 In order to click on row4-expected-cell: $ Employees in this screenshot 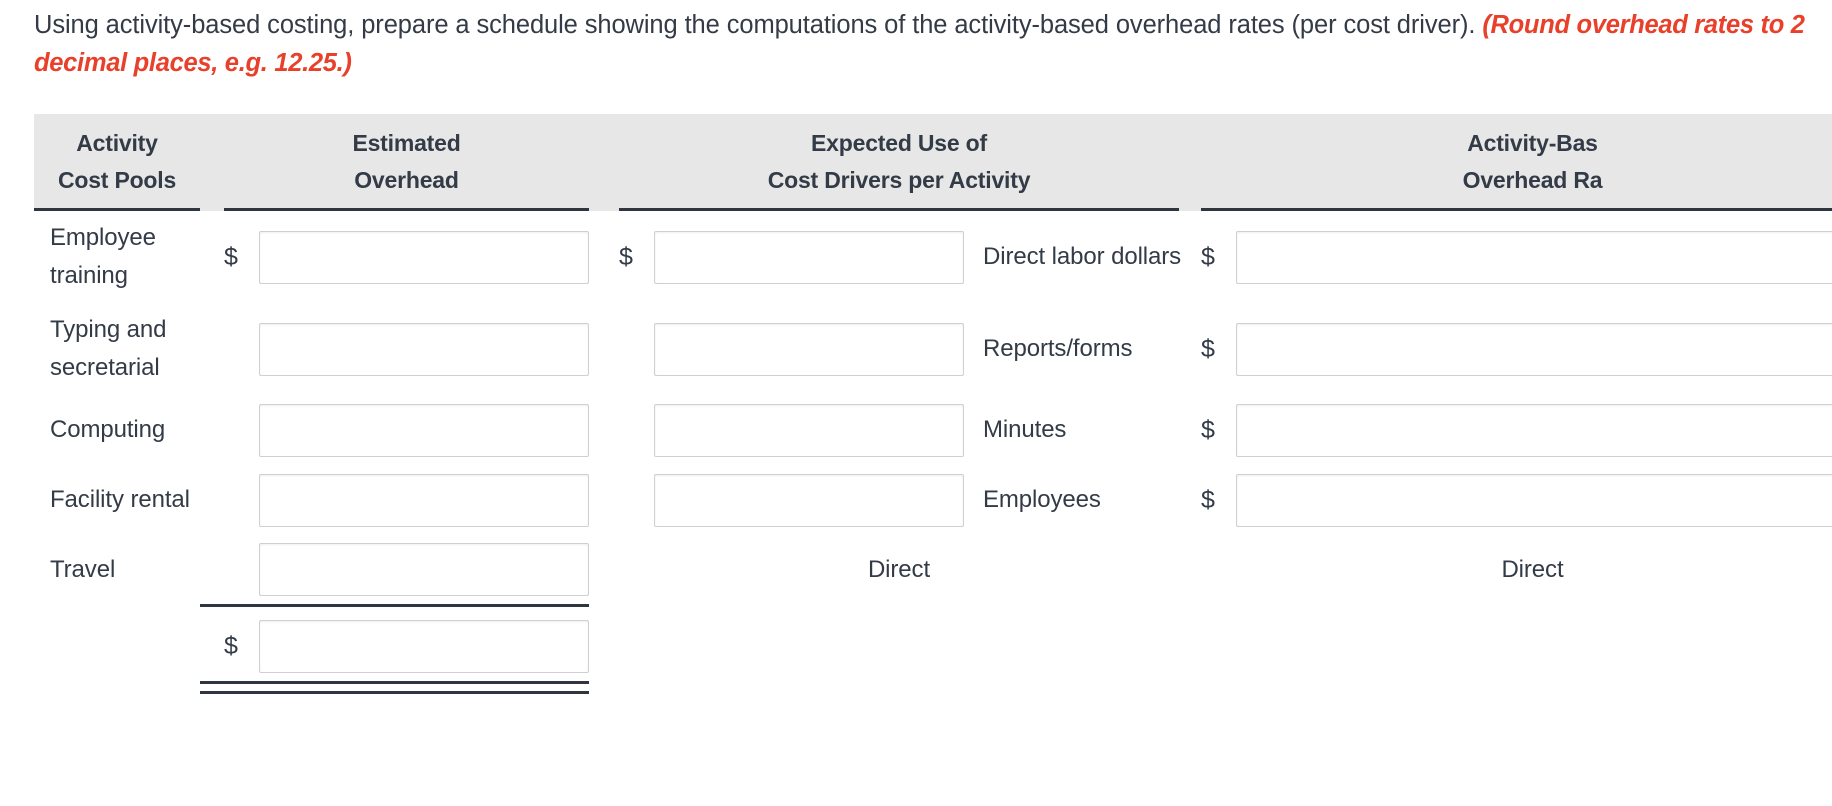, I will do `click(899, 500)`.